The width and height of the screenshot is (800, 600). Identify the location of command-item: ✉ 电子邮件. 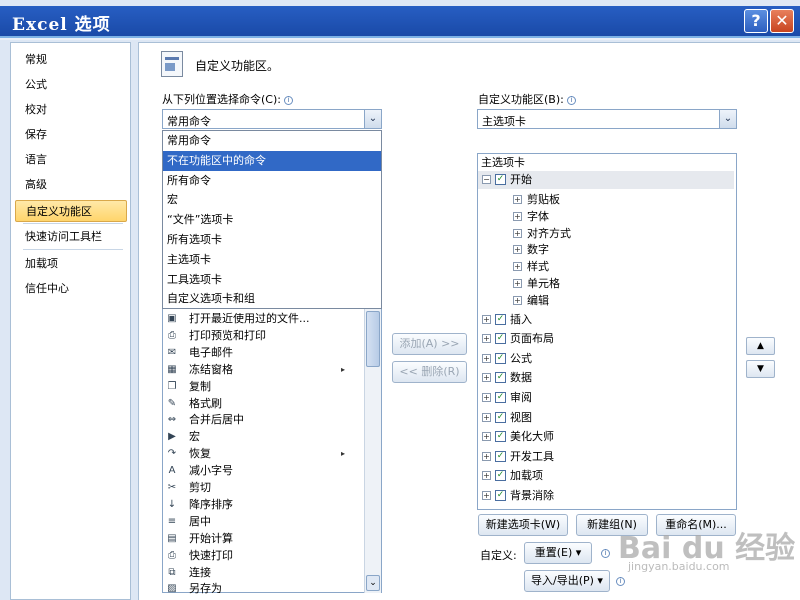
(264, 352).